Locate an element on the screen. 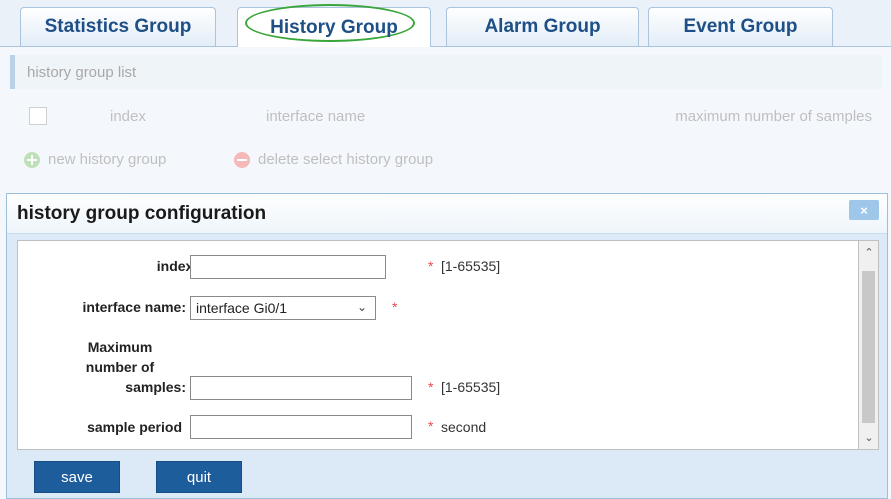 The width and height of the screenshot is (891, 499). tab-label: Alarm Group is located at coordinates (542, 26).